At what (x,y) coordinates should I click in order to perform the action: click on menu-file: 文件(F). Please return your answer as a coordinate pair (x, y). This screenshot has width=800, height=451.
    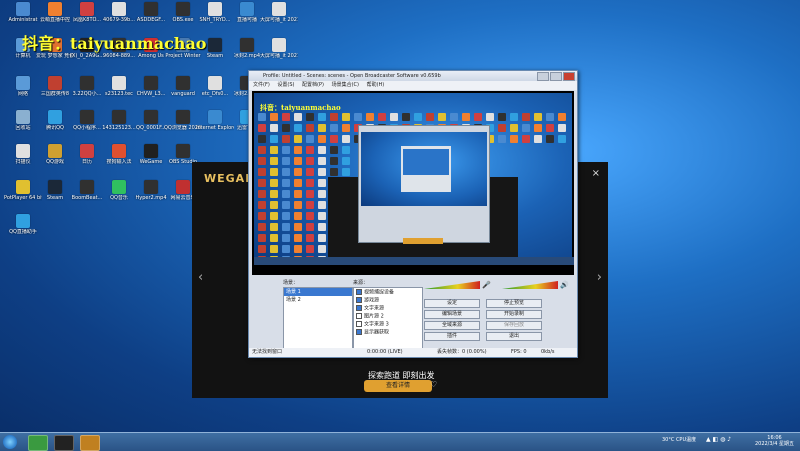
    Looking at the image, I should click on (261, 85).